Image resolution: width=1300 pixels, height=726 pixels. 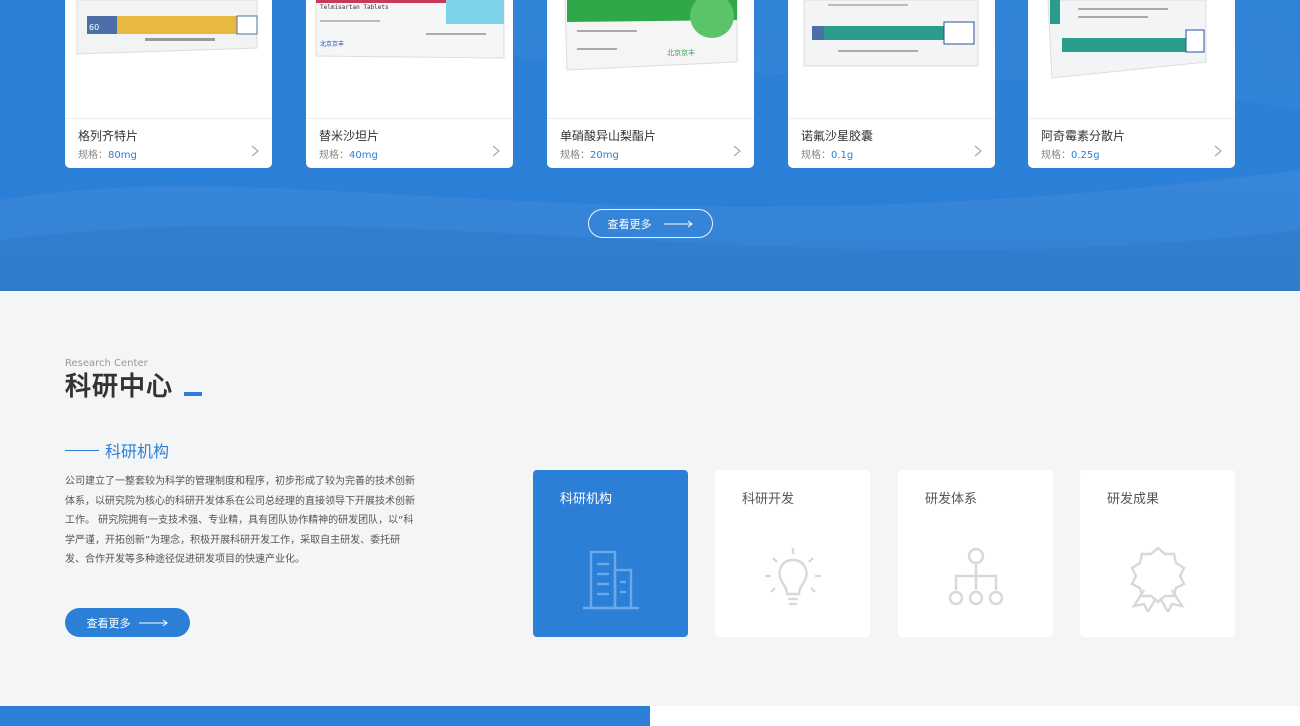 What do you see at coordinates (827, 155) in the screenshot?
I see `product-spec: 规格：0.1g` at bounding box center [827, 155].